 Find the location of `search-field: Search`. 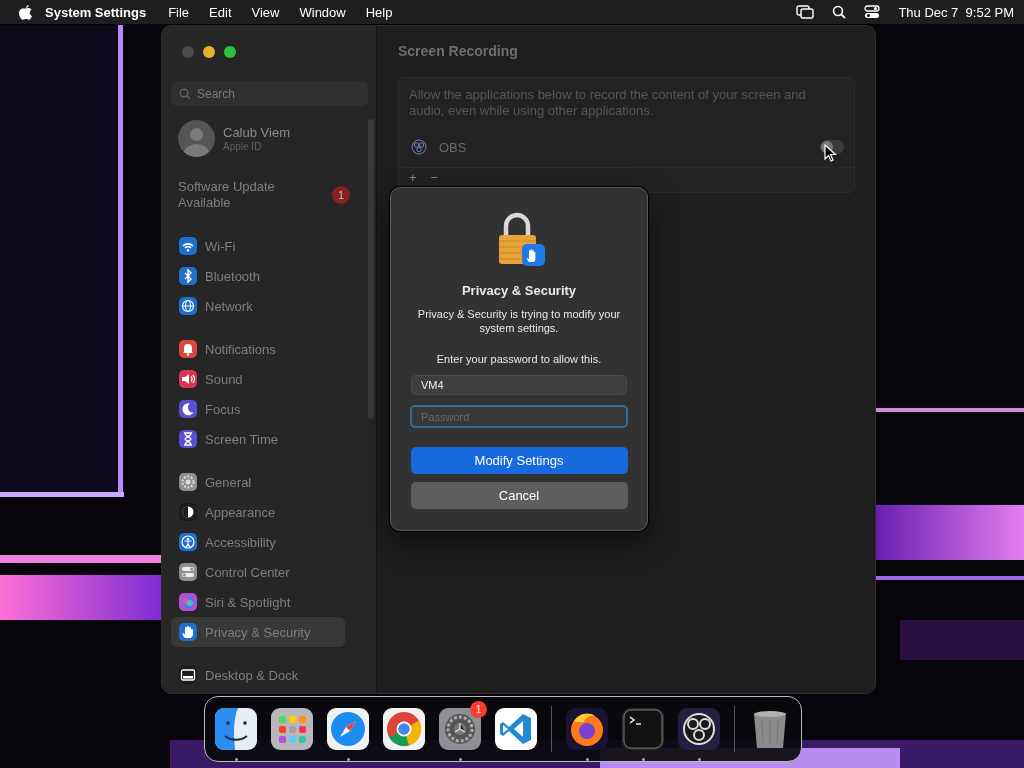

search-field: Search is located at coordinates (269, 93).